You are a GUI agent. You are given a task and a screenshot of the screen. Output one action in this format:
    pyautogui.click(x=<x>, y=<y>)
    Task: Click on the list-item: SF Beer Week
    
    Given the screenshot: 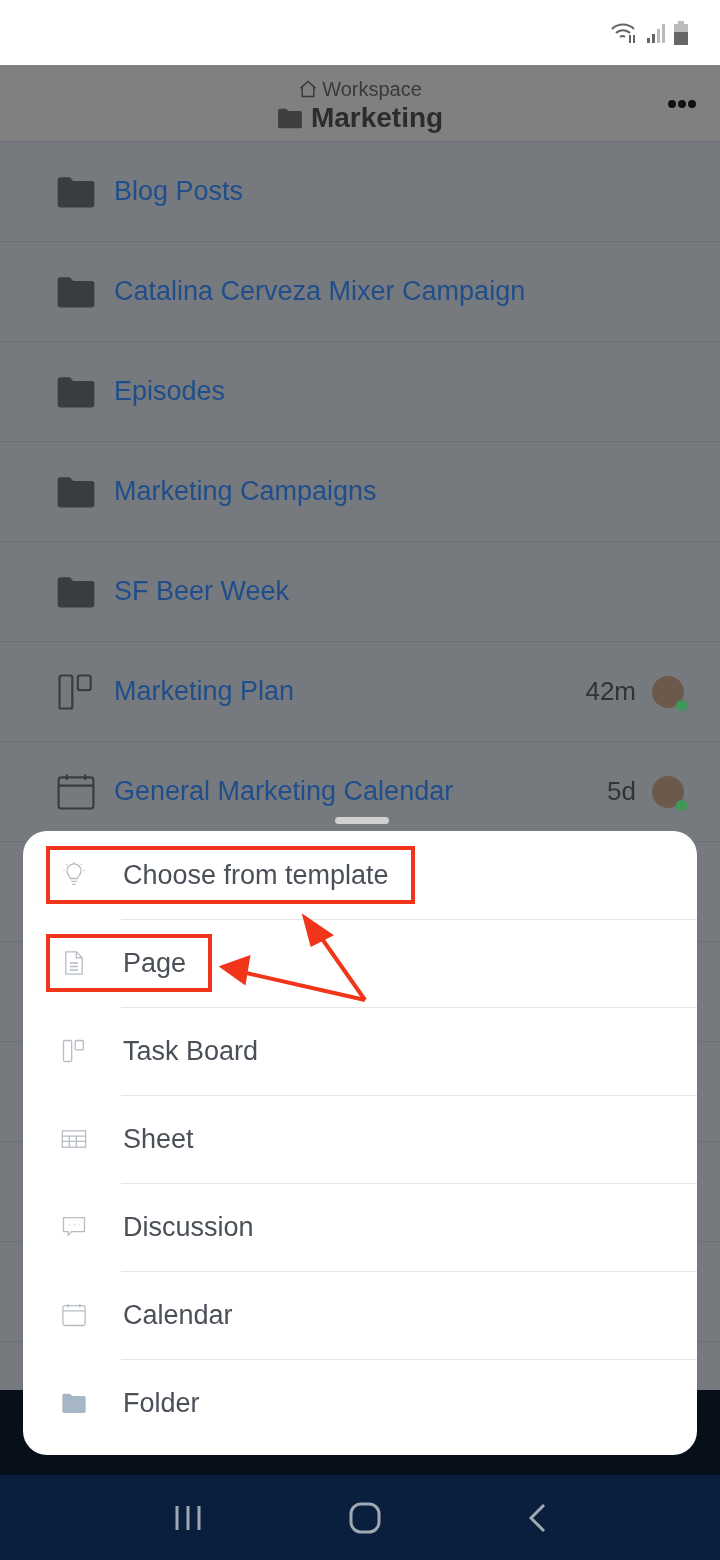 What is the action you would take?
    pyautogui.click(x=360, y=592)
    